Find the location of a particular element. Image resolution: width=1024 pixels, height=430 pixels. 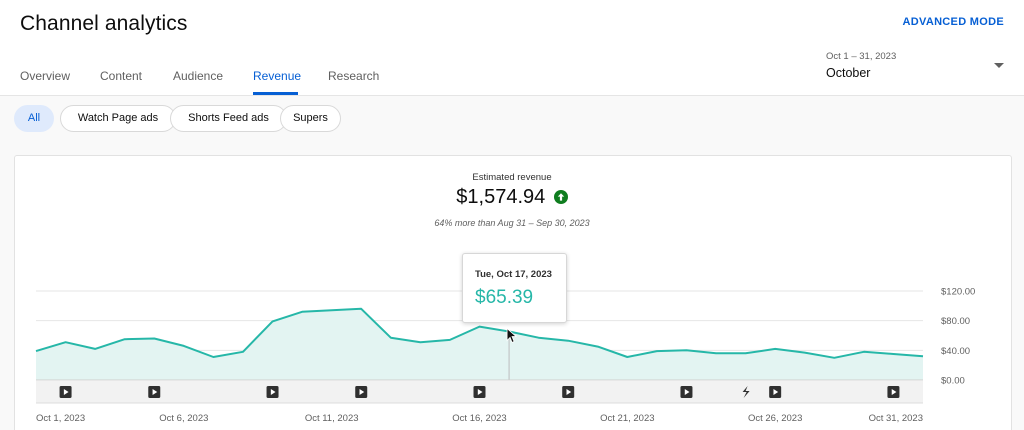

x-tick-label: Oct 31, 2023 is located at coordinates (896, 418).